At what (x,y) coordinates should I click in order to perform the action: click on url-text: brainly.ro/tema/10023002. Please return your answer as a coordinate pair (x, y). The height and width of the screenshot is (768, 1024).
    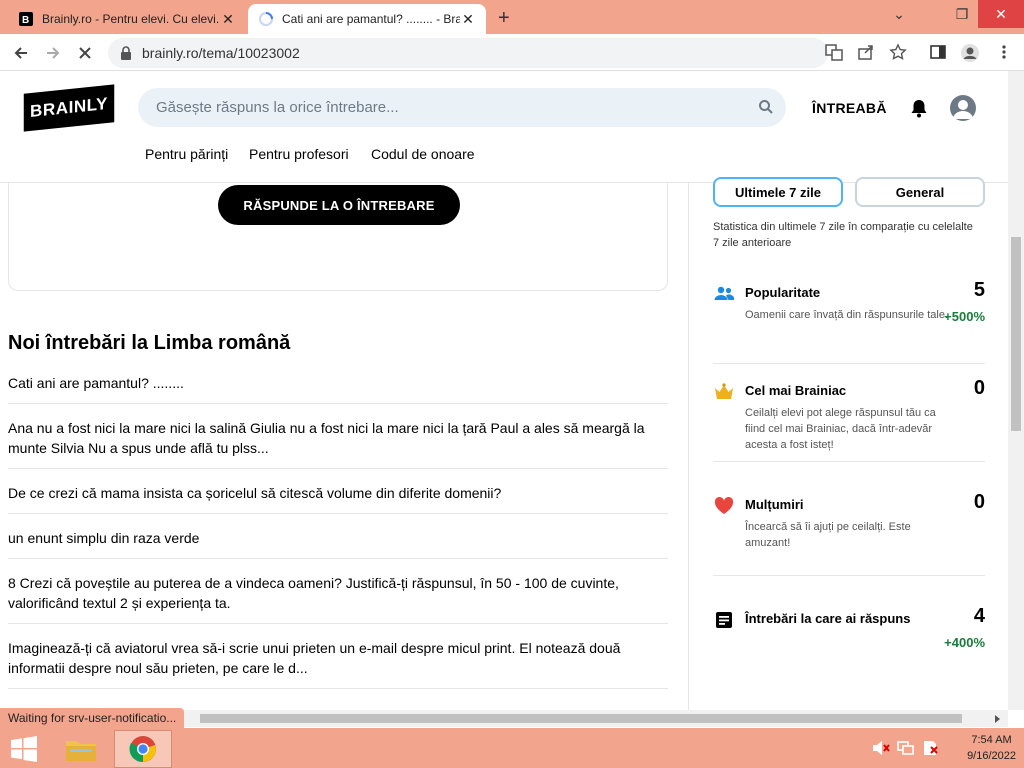
    Looking at the image, I should click on (221, 53).